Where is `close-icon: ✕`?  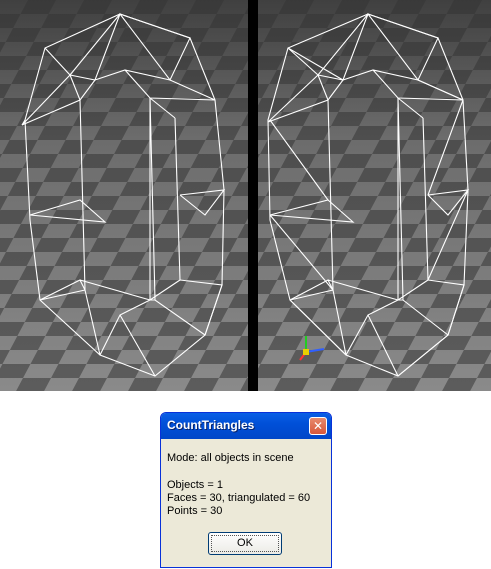 close-icon: ✕ is located at coordinates (318, 426).